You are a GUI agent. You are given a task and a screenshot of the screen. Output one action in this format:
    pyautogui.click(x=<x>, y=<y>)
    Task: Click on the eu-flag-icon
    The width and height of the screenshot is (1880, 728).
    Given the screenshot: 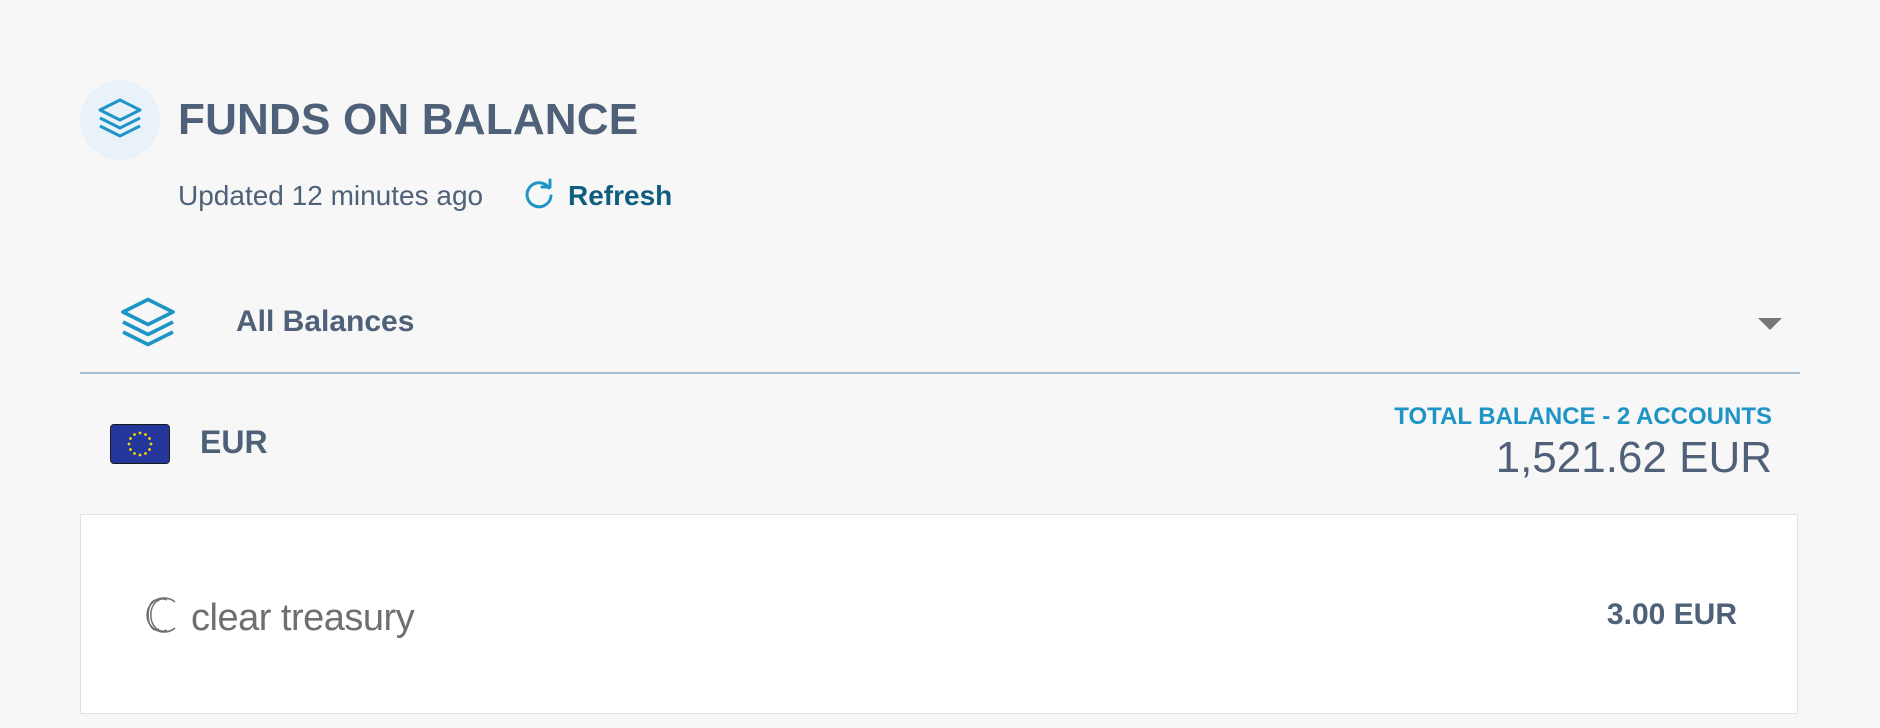 What is the action you would take?
    pyautogui.click(x=140, y=444)
    